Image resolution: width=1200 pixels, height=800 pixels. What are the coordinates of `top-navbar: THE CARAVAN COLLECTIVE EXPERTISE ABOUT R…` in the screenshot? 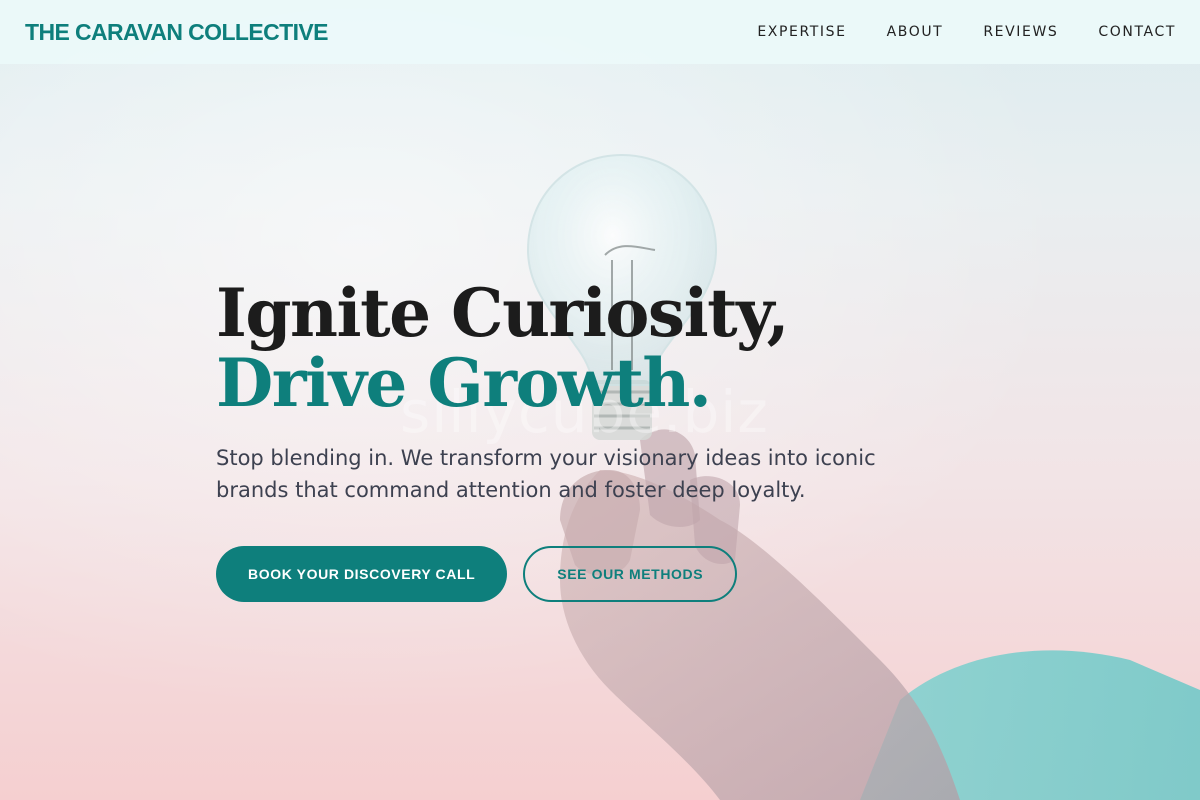 It's located at (600, 32).